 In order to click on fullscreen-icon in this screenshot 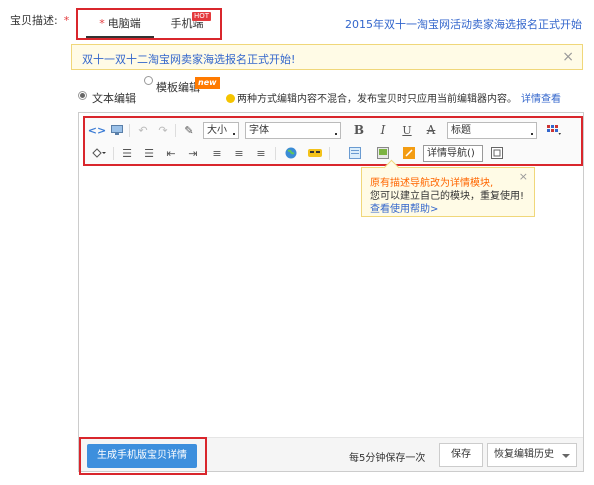, I will do `click(497, 153)`.